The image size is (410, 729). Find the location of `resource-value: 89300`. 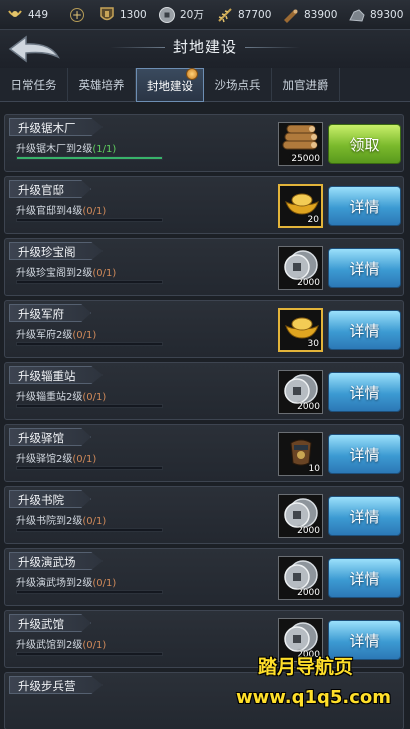

resource-value: 89300 is located at coordinates (387, 14).